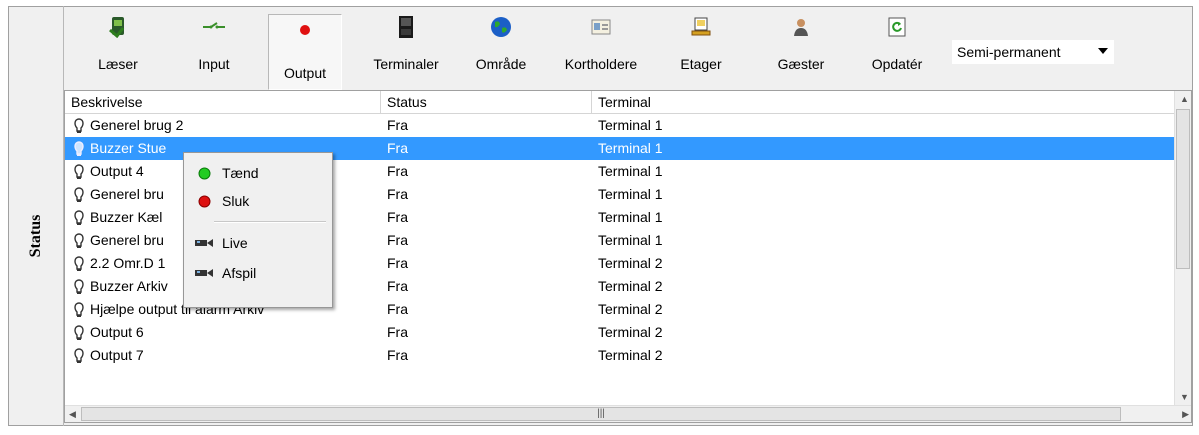 This screenshot has height=435, width=1199. Describe the element at coordinates (258, 243) in the screenshot. I see `menu-item-live: Live` at that location.